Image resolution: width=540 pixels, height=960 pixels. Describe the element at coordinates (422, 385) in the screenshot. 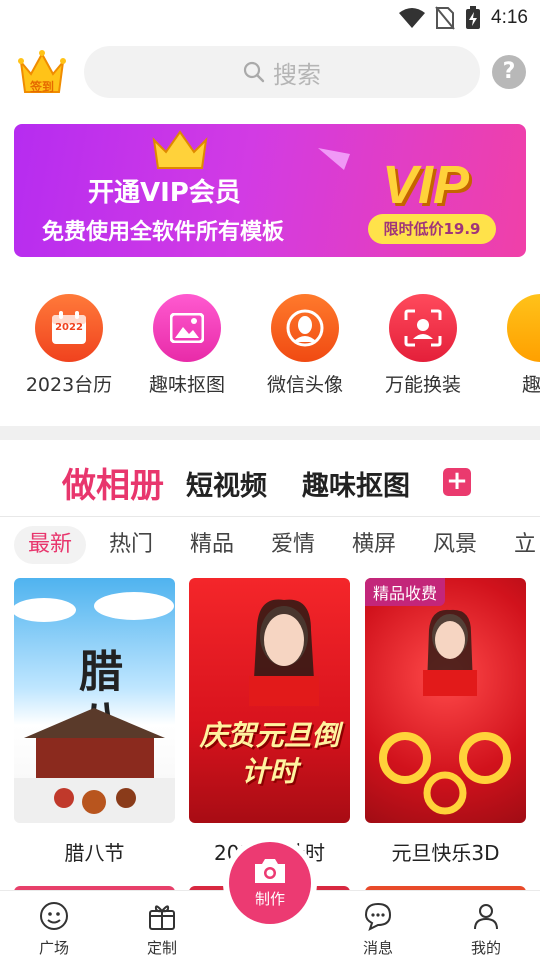

I see `shortcut-label: 万能换装` at that location.